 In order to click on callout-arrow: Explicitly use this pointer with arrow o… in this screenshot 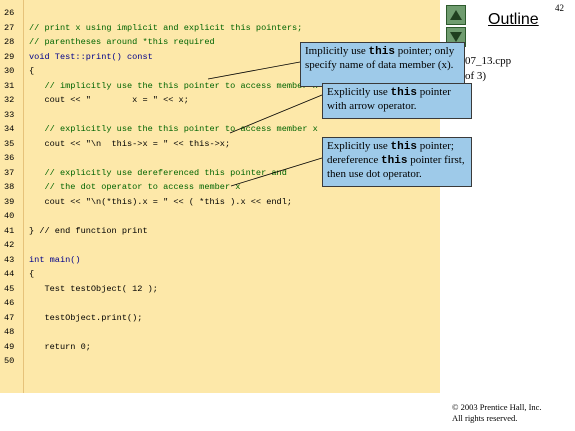, I will do `click(397, 101)`.